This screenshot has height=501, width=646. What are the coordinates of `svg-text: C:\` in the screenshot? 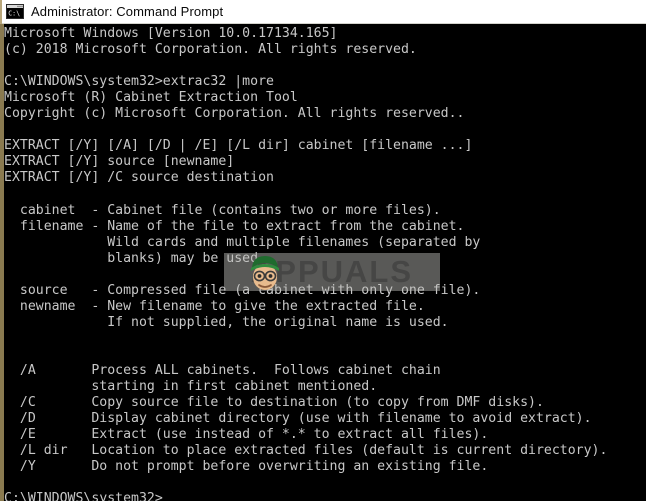 It's located at (14, 13).